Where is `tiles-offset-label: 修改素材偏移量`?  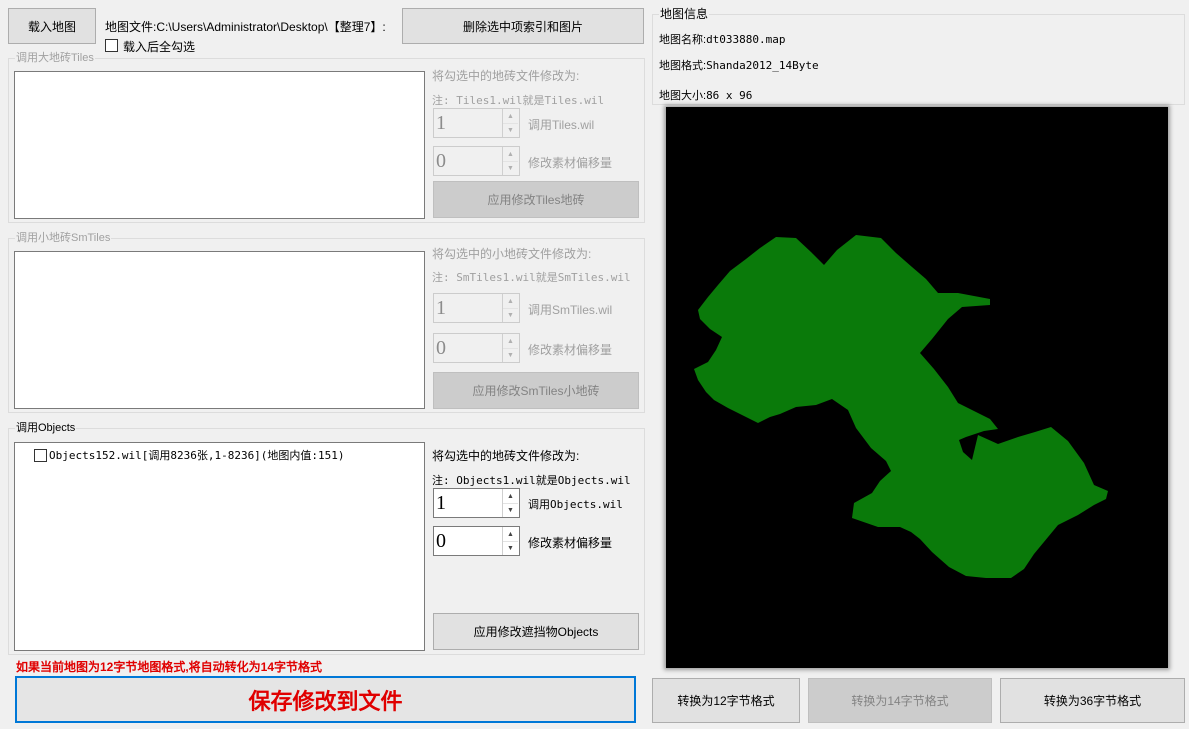
tiles-offset-label: 修改素材偏移量 is located at coordinates (570, 163).